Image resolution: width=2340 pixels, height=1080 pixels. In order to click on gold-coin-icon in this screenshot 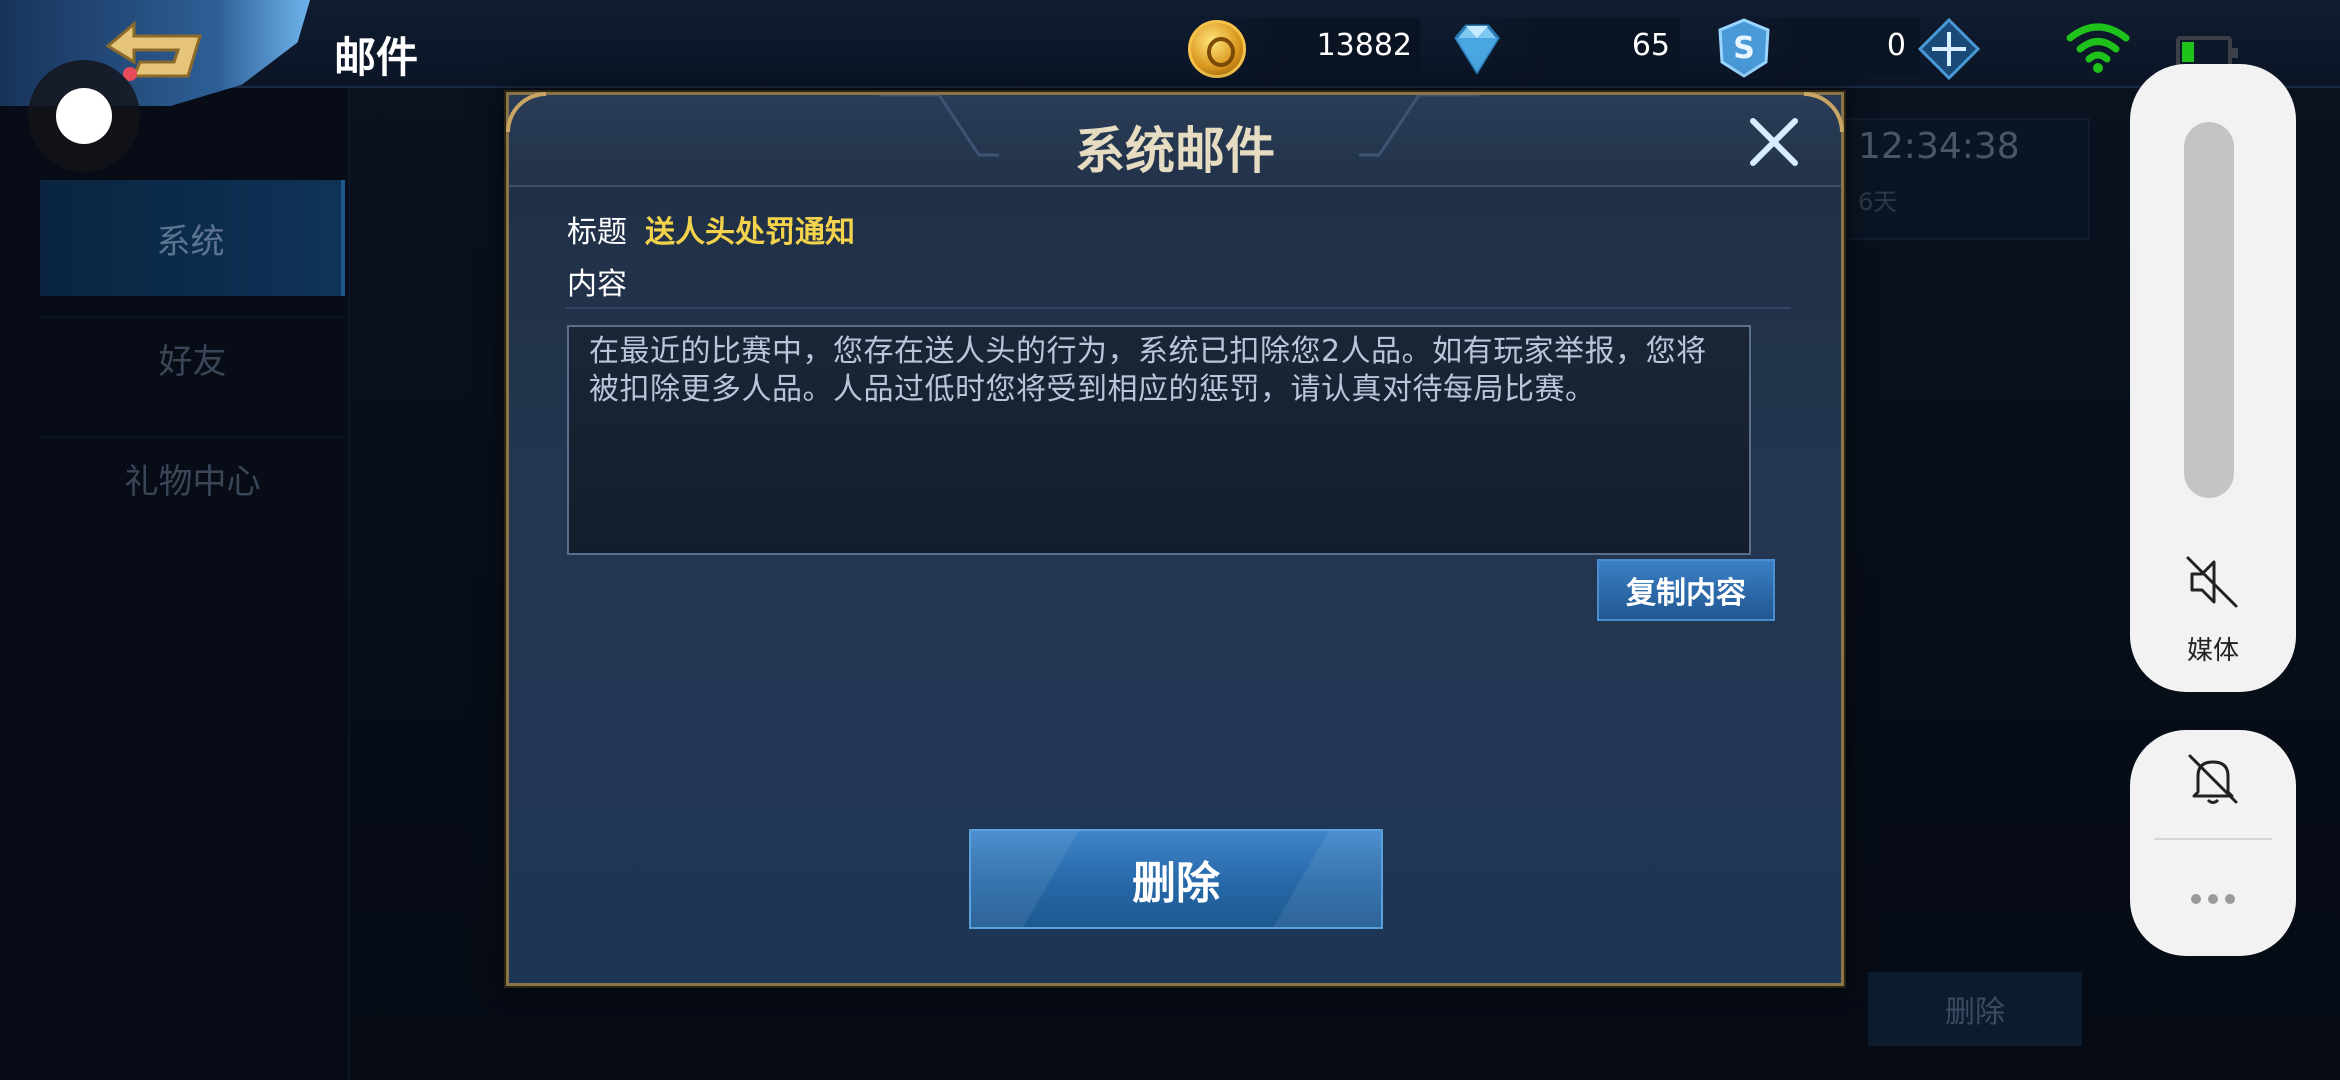, I will do `click(1217, 49)`.